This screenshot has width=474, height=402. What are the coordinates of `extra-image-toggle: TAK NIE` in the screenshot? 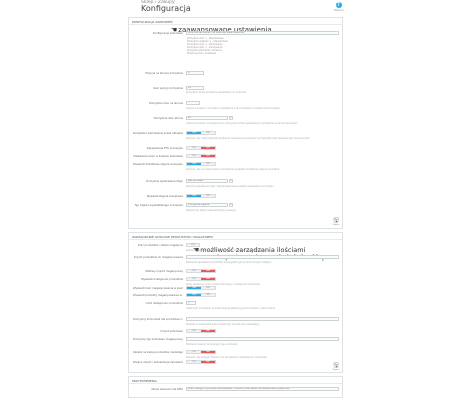 It's located at (201, 164).